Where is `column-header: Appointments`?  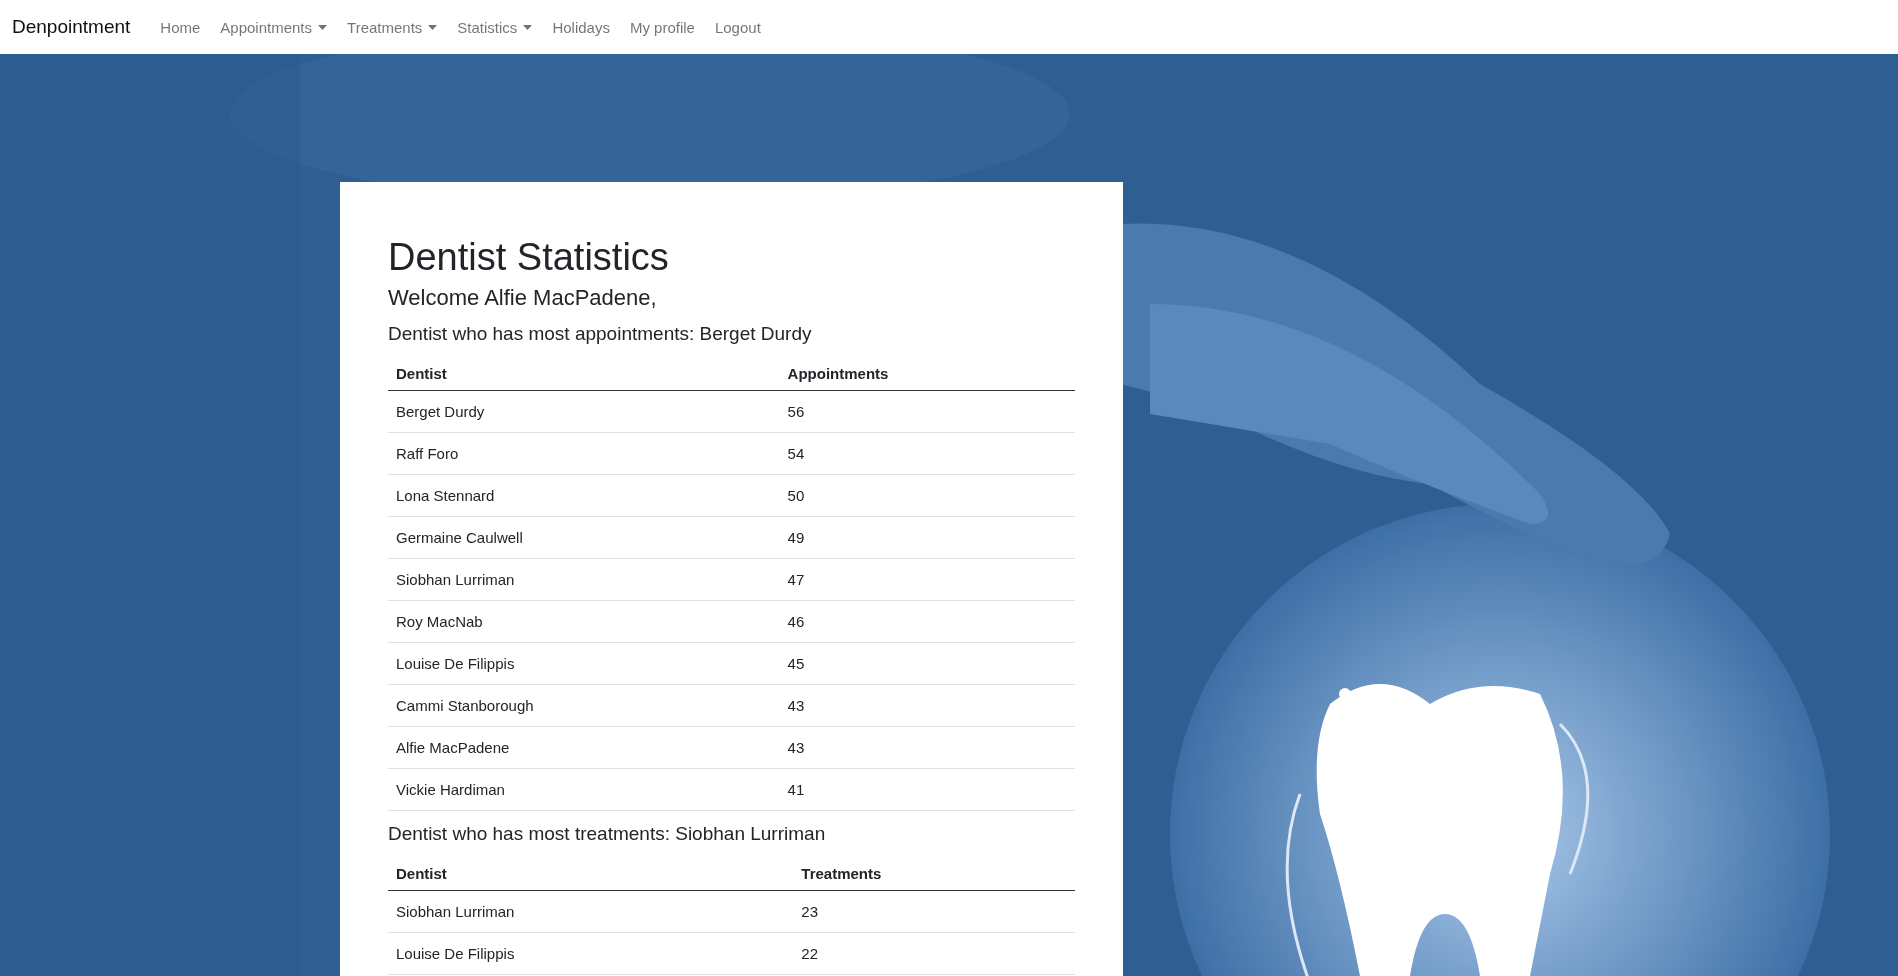 column-header: Appointments is located at coordinates (927, 374).